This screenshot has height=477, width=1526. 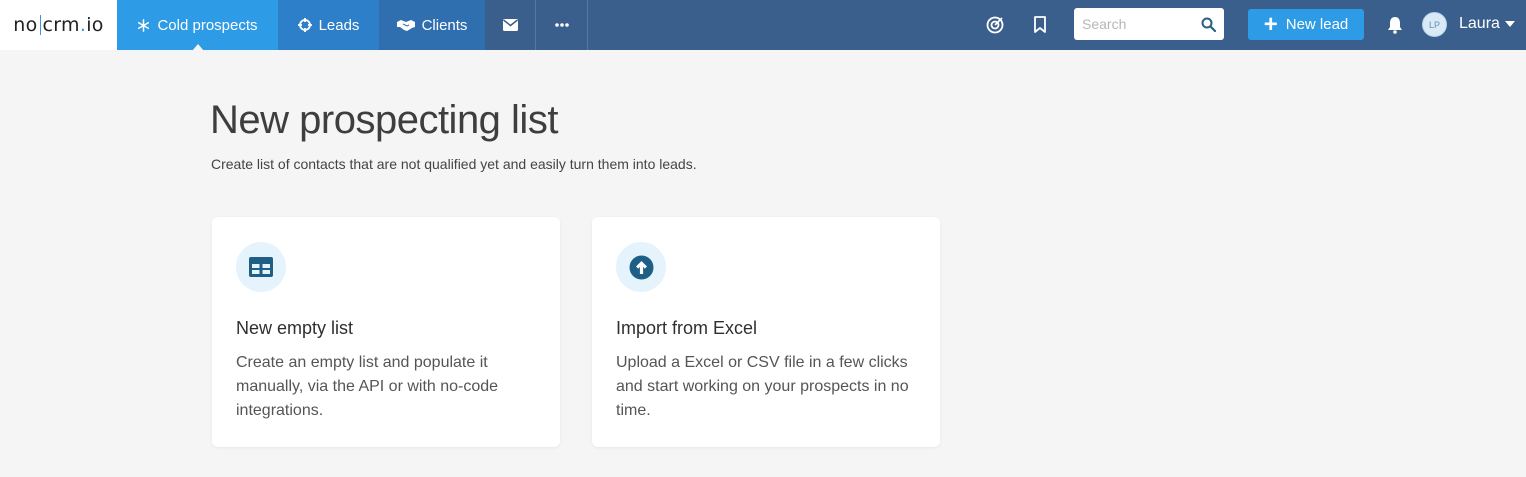 I want to click on page-title: New prospecting list, so click(x=384, y=120).